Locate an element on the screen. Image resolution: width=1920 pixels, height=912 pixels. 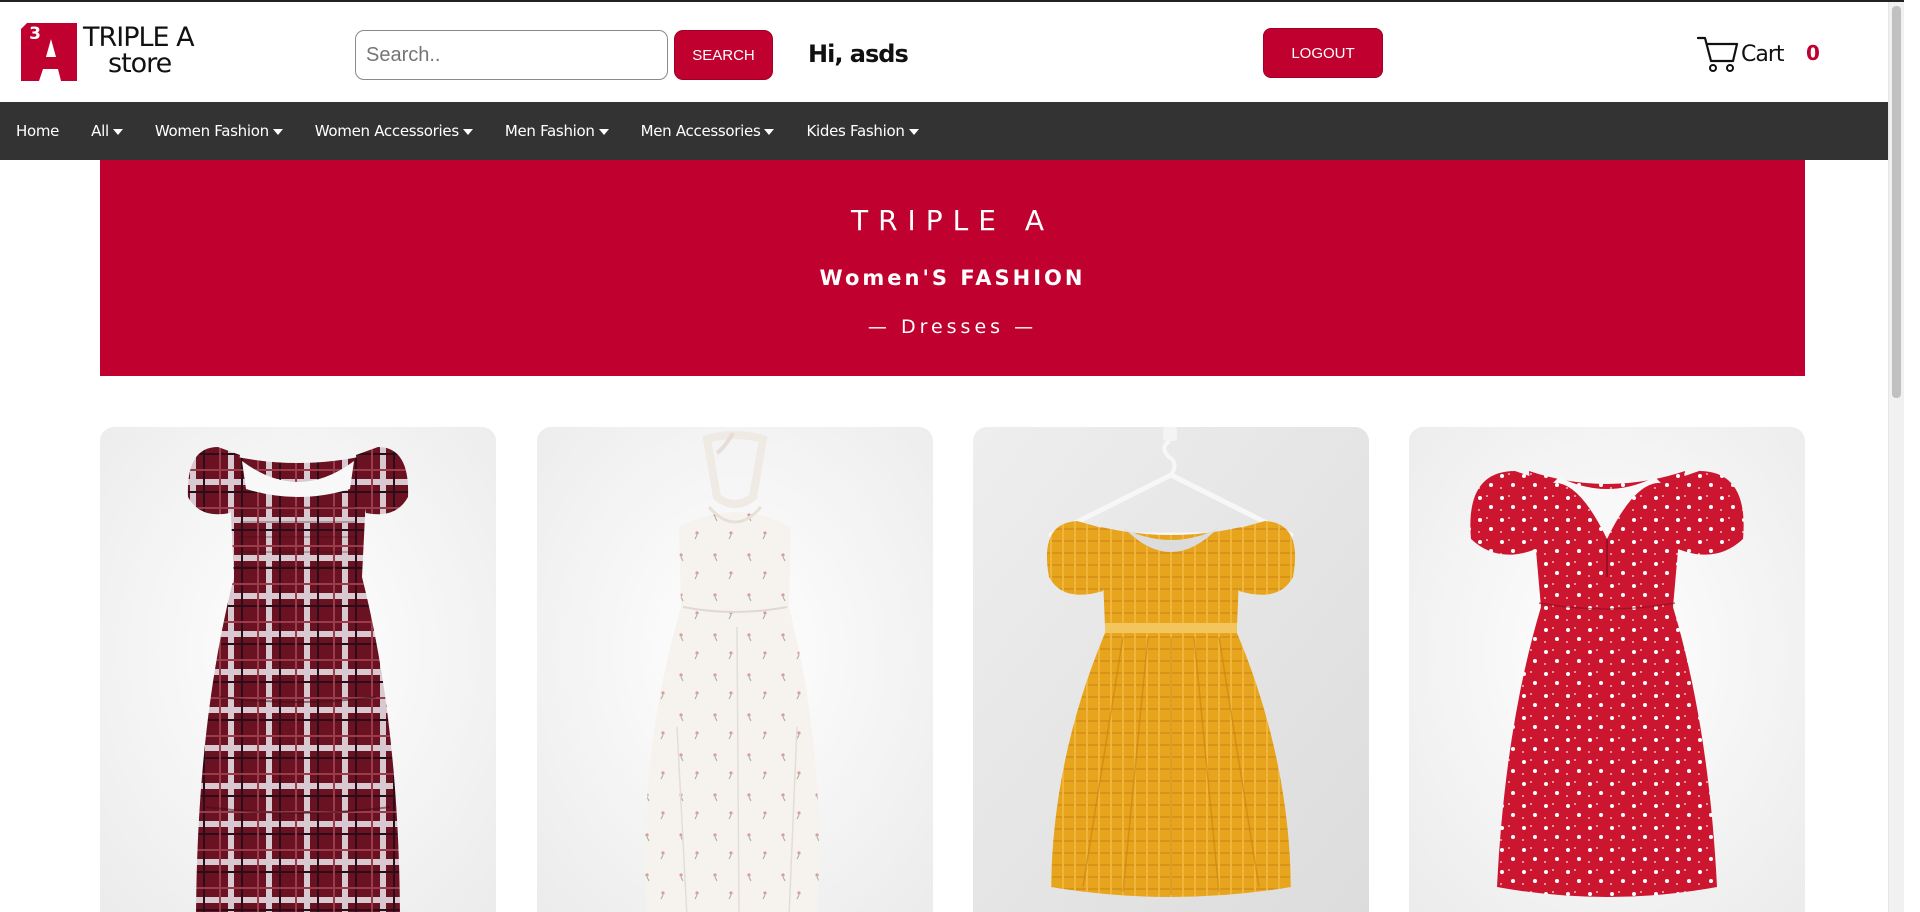
product-card-plaid-dress is located at coordinates (298, 669).